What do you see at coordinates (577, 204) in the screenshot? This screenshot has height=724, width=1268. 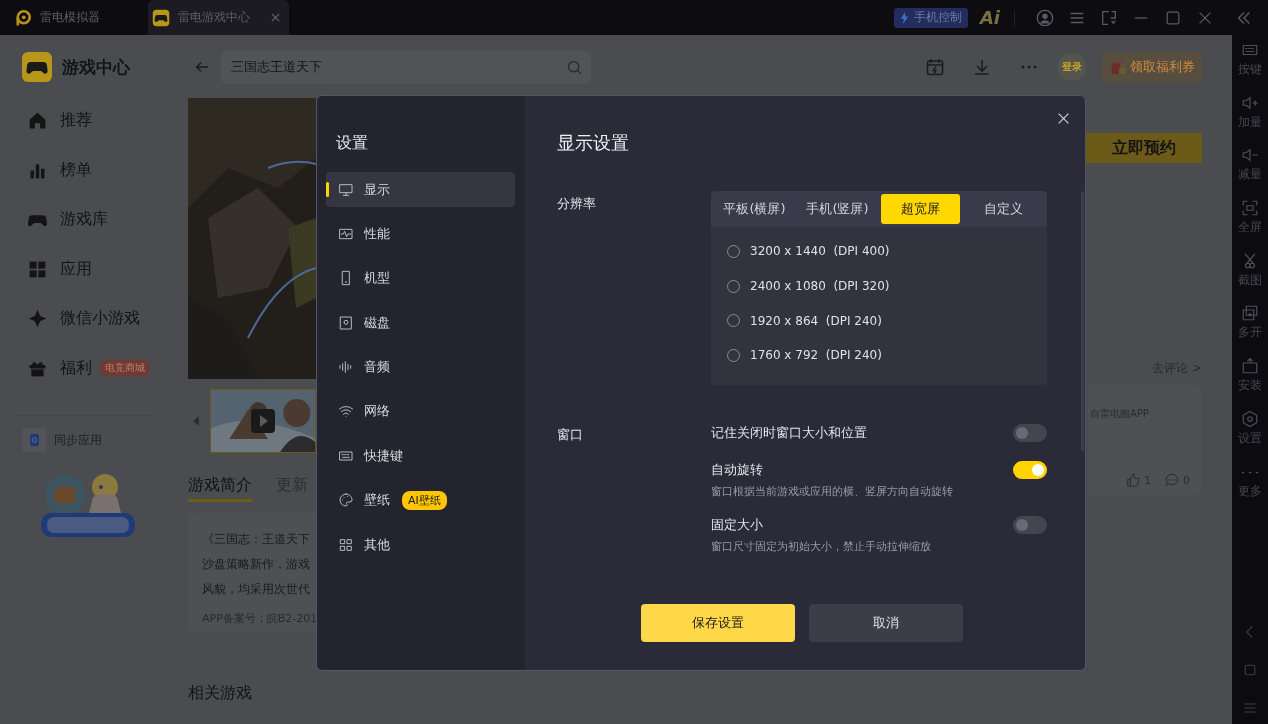 I see `section-label: 分辨率` at bounding box center [577, 204].